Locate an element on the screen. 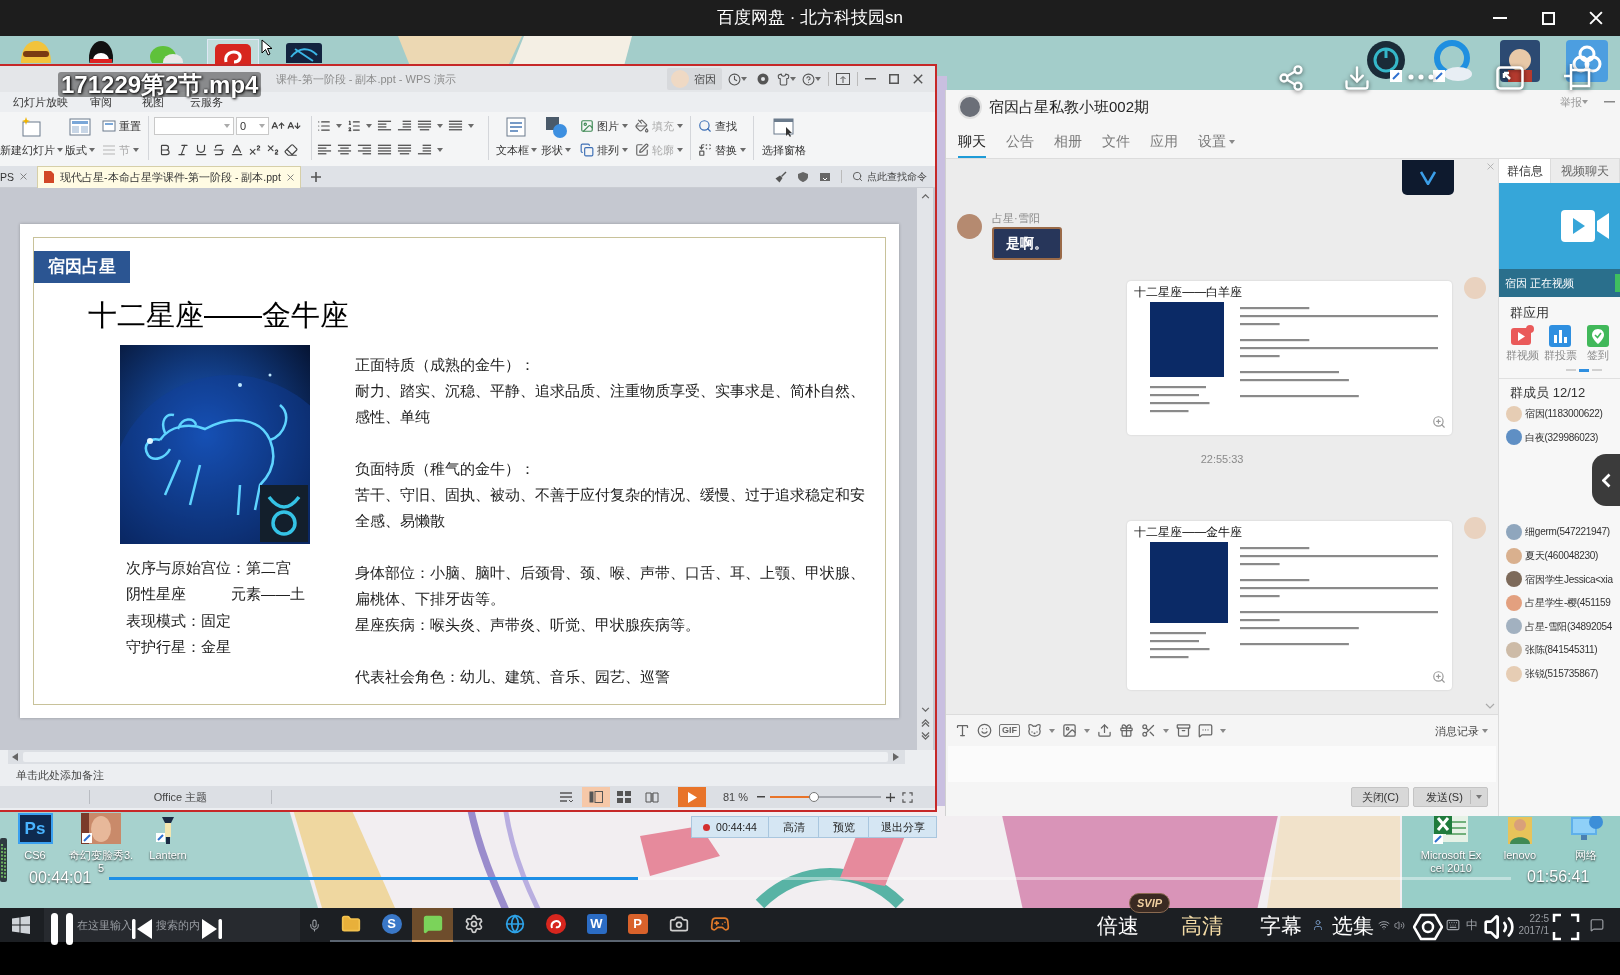 This screenshot has width=1620, height=975. indent-icon is located at coordinates (404, 126).